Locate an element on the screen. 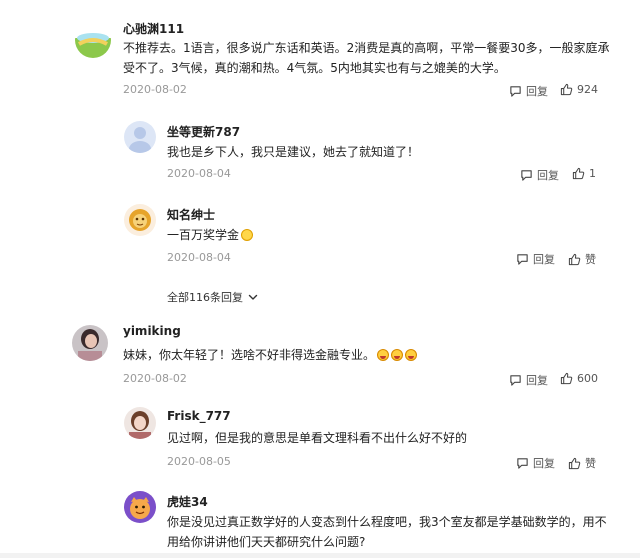 This screenshot has width=640, height=558. comment-author: Frisk_777 is located at coordinates (199, 416).